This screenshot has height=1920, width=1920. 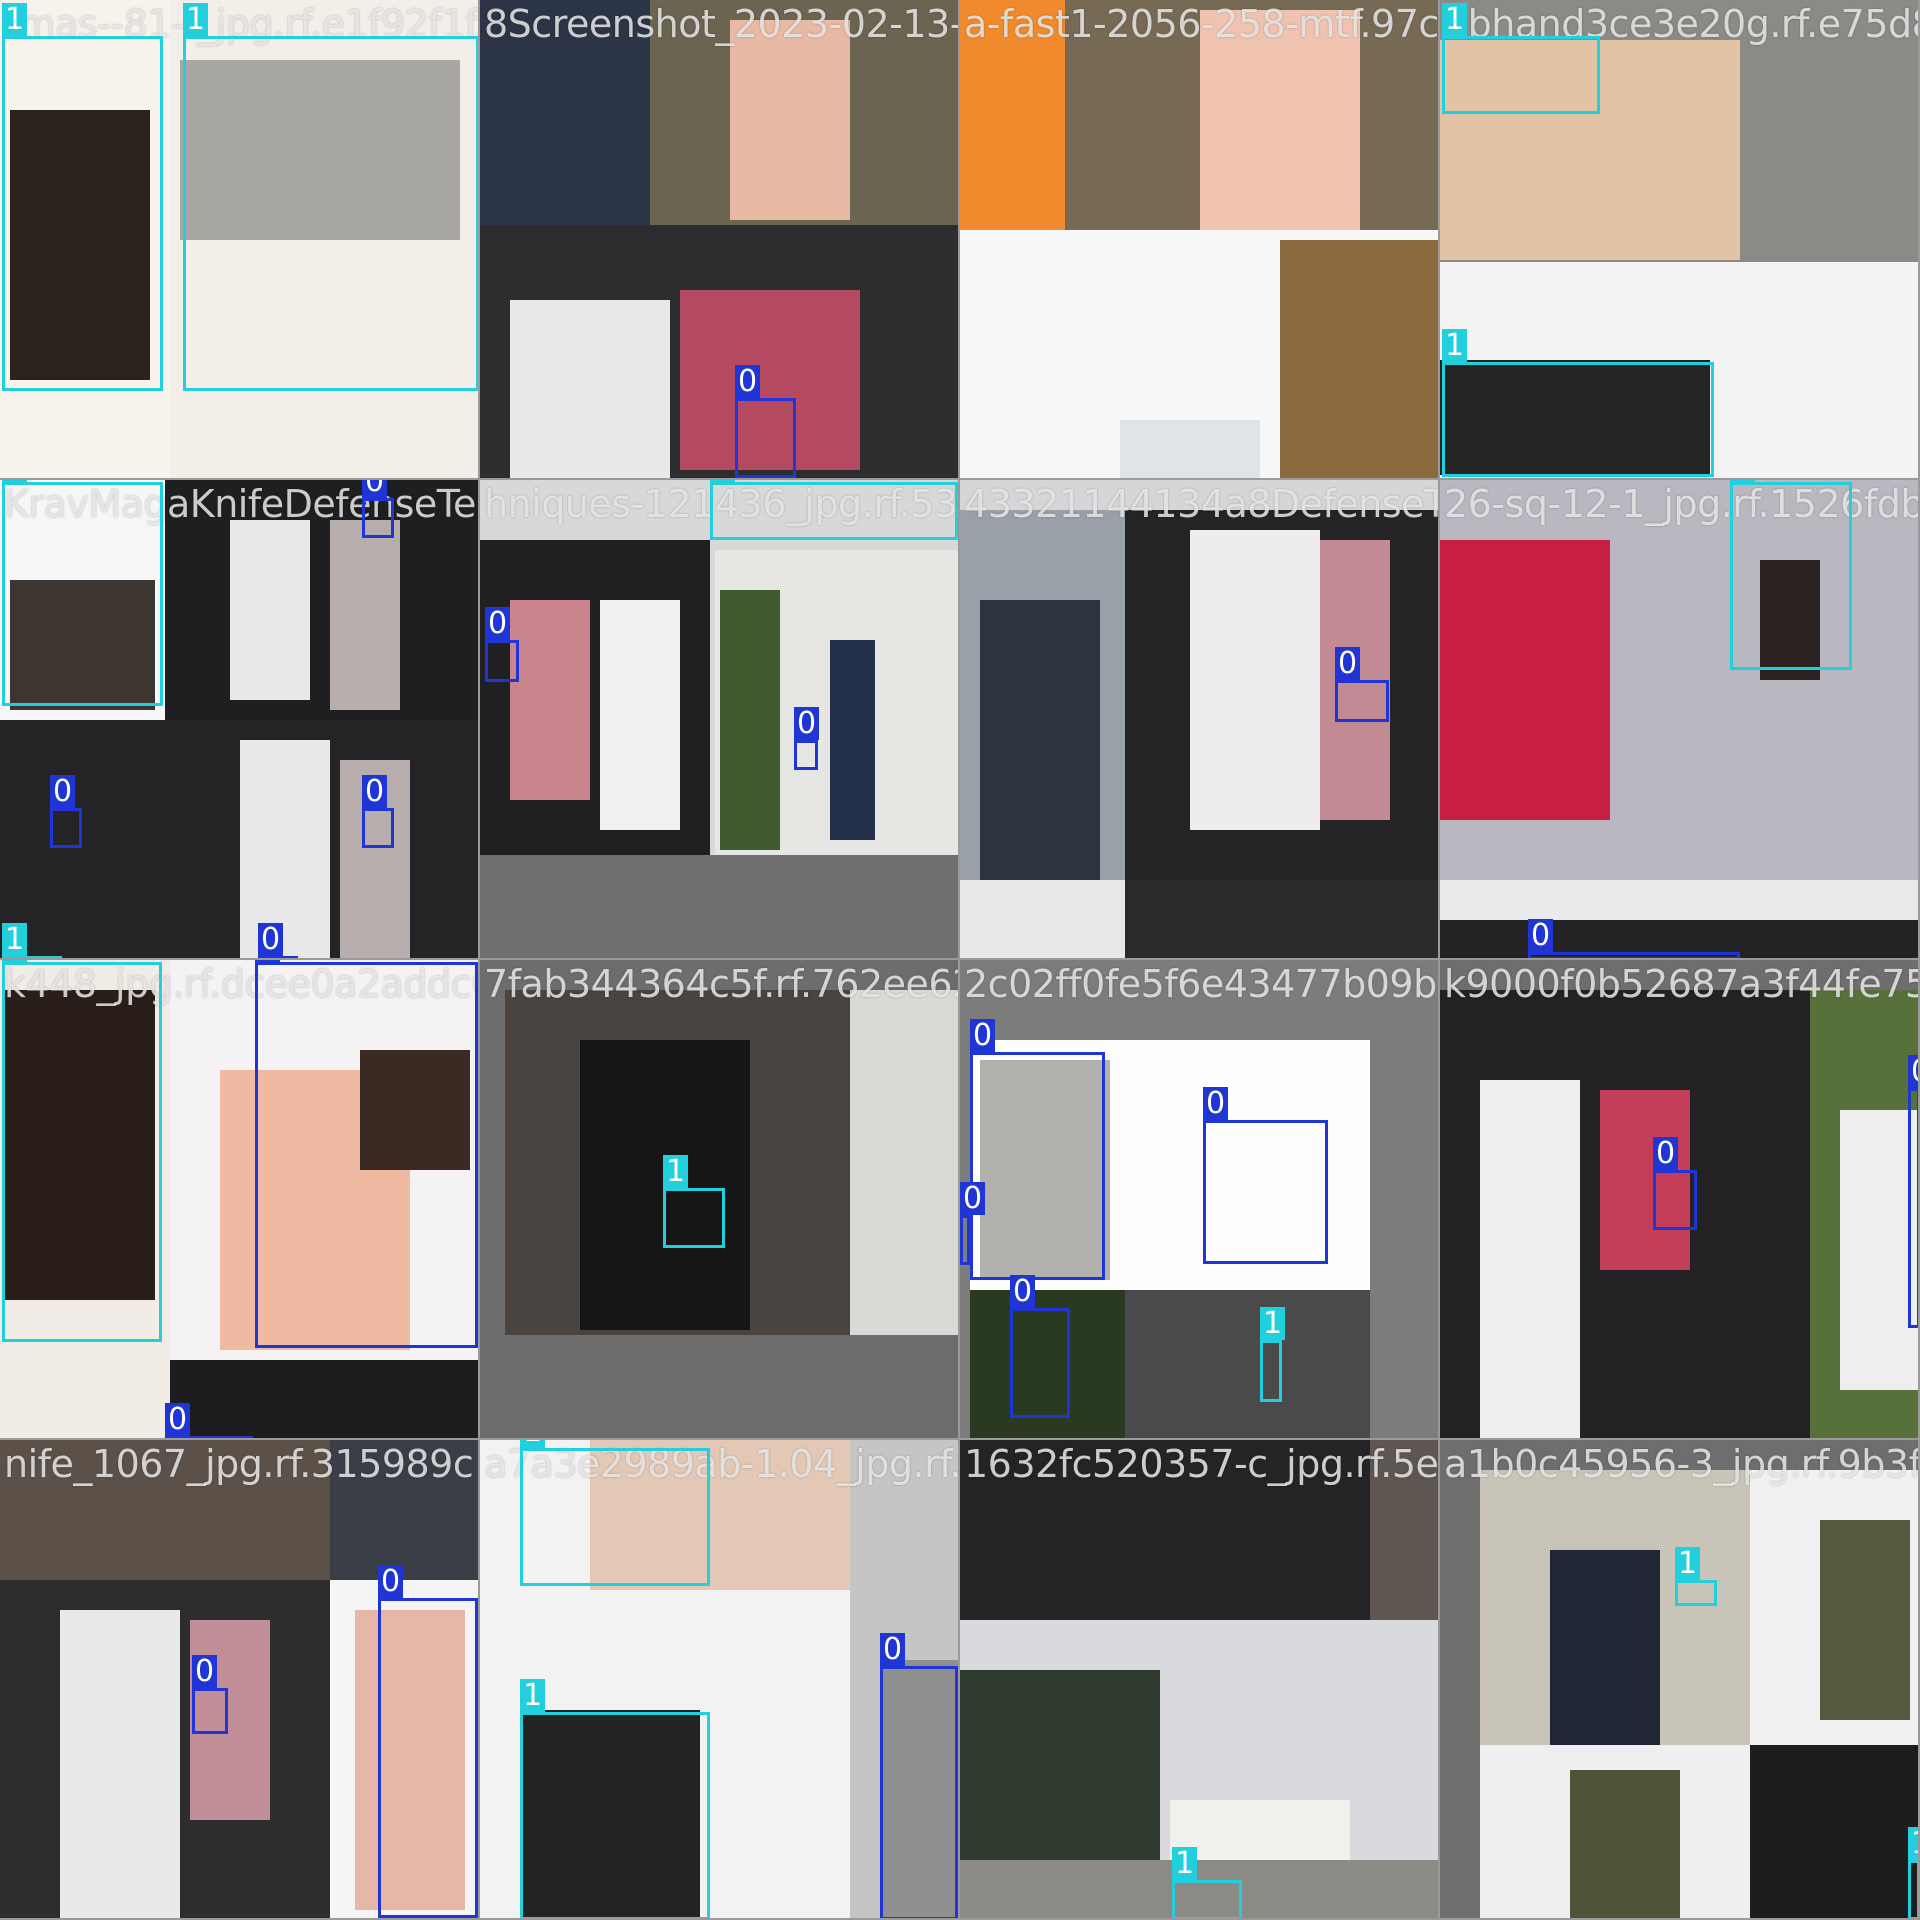 I want to click on tile-filename-caption: 2c02ff0fe5f6e43477b09b794, so click(x=1201, y=984).